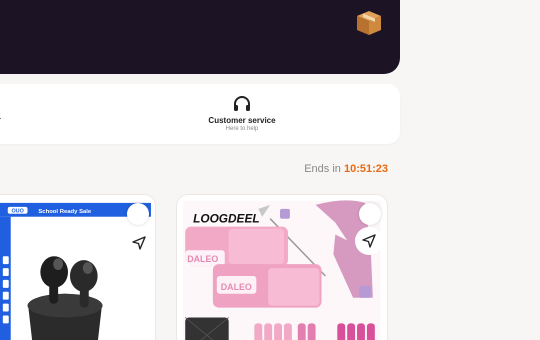 The width and height of the screenshot is (540, 340). What do you see at coordinates (226, 219) in the screenshot?
I see `product-brand: LOOGDEEL` at bounding box center [226, 219].